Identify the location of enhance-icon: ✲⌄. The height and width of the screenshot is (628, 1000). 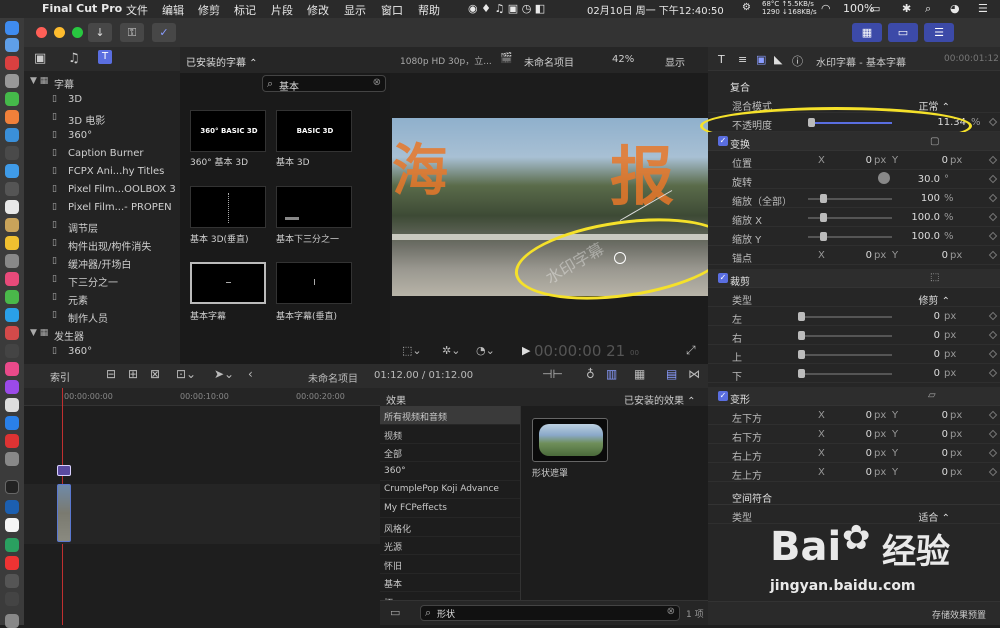
(451, 350).